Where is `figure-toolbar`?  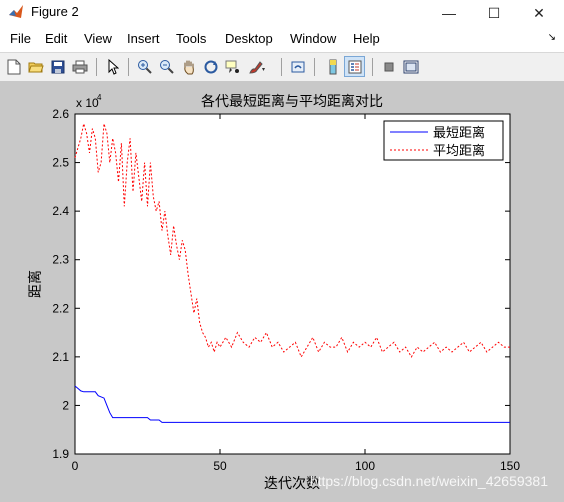
figure-toolbar is located at coordinates (282, 67).